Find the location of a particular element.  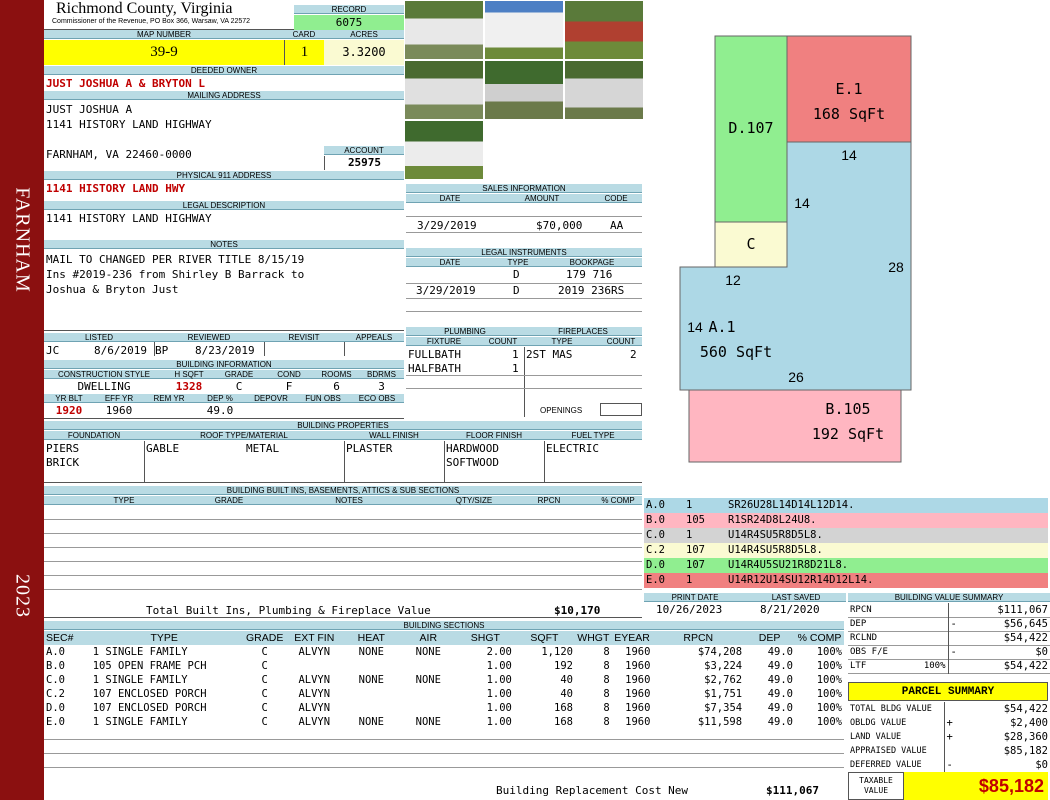

physical-address-label: PHYSICAL 911 ADDRESS is located at coordinates (224, 175).